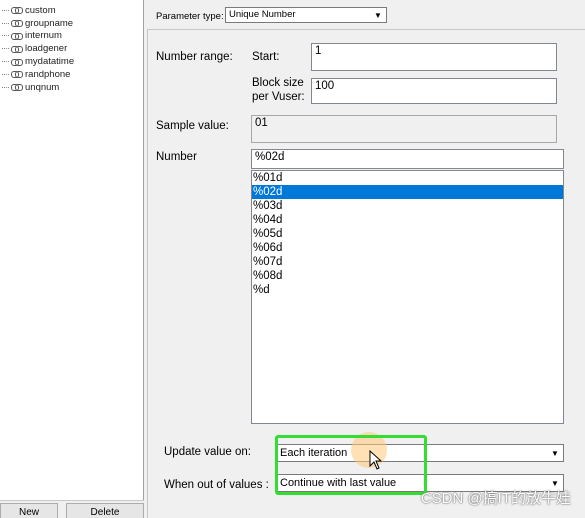 The width and height of the screenshot is (585, 518). What do you see at coordinates (192, 126) in the screenshot?
I see `sample-value-label: Sample value:` at bounding box center [192, 126].